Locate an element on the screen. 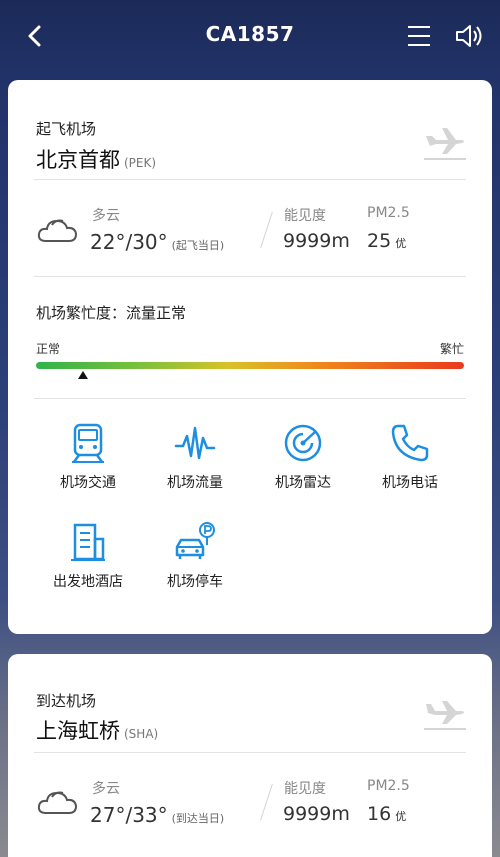 The height and width of the screenshot is (857, 500). temperature-value: 22°/30° is located at coordinates (129, 242).